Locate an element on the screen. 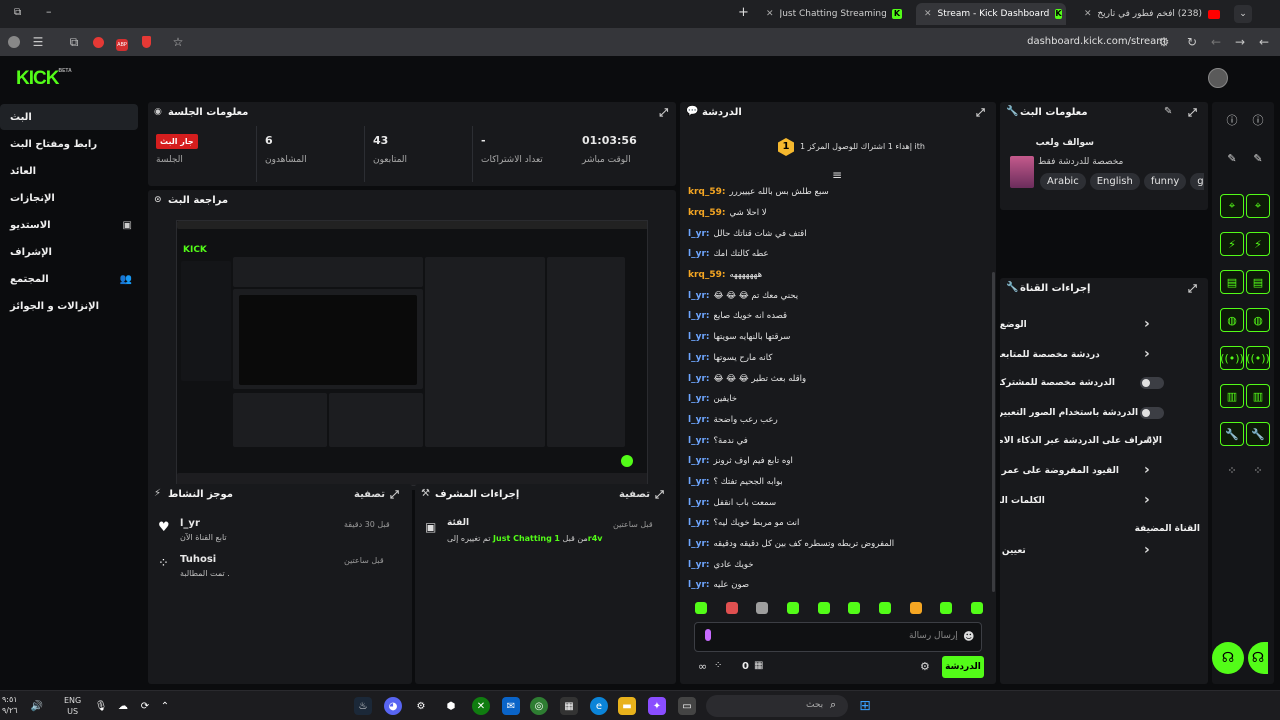 This screenshot has width=1280, height=720. mail-icon: ✉ is located at coordinates (511, 706).